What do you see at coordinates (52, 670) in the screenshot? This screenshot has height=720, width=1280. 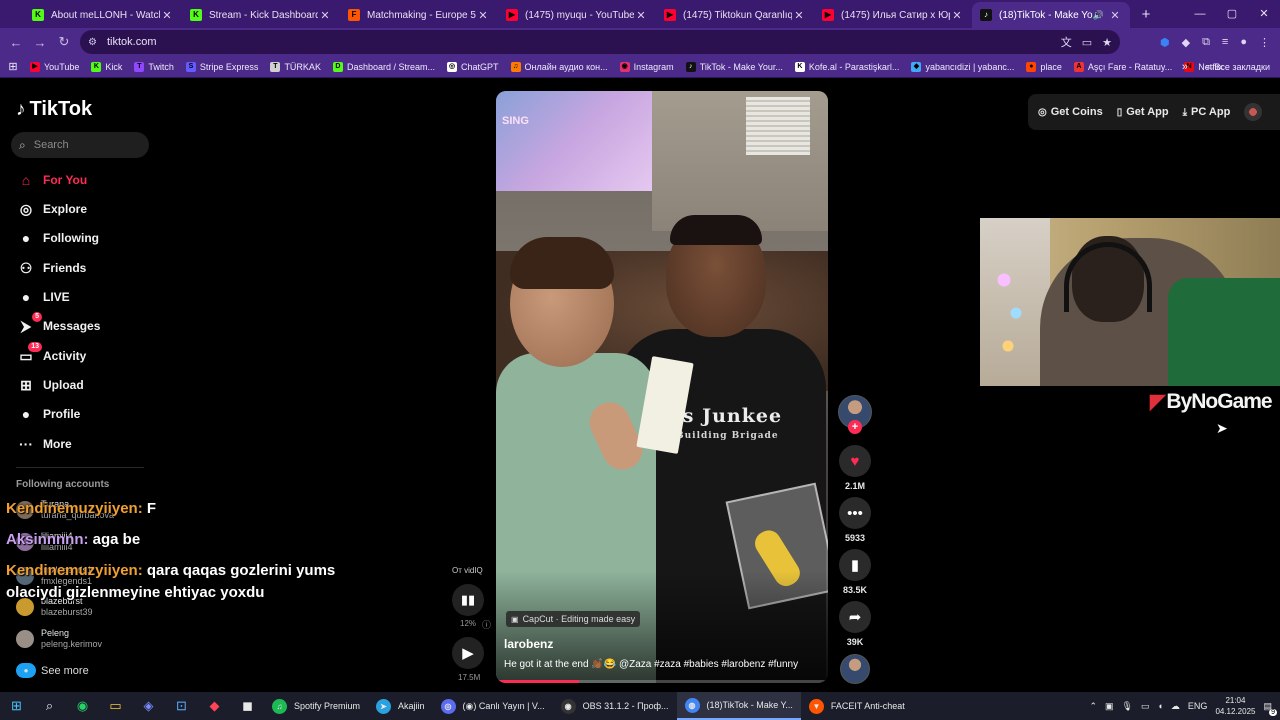 I see `see-more-link: ● See more` at bounding box center [52, 670].